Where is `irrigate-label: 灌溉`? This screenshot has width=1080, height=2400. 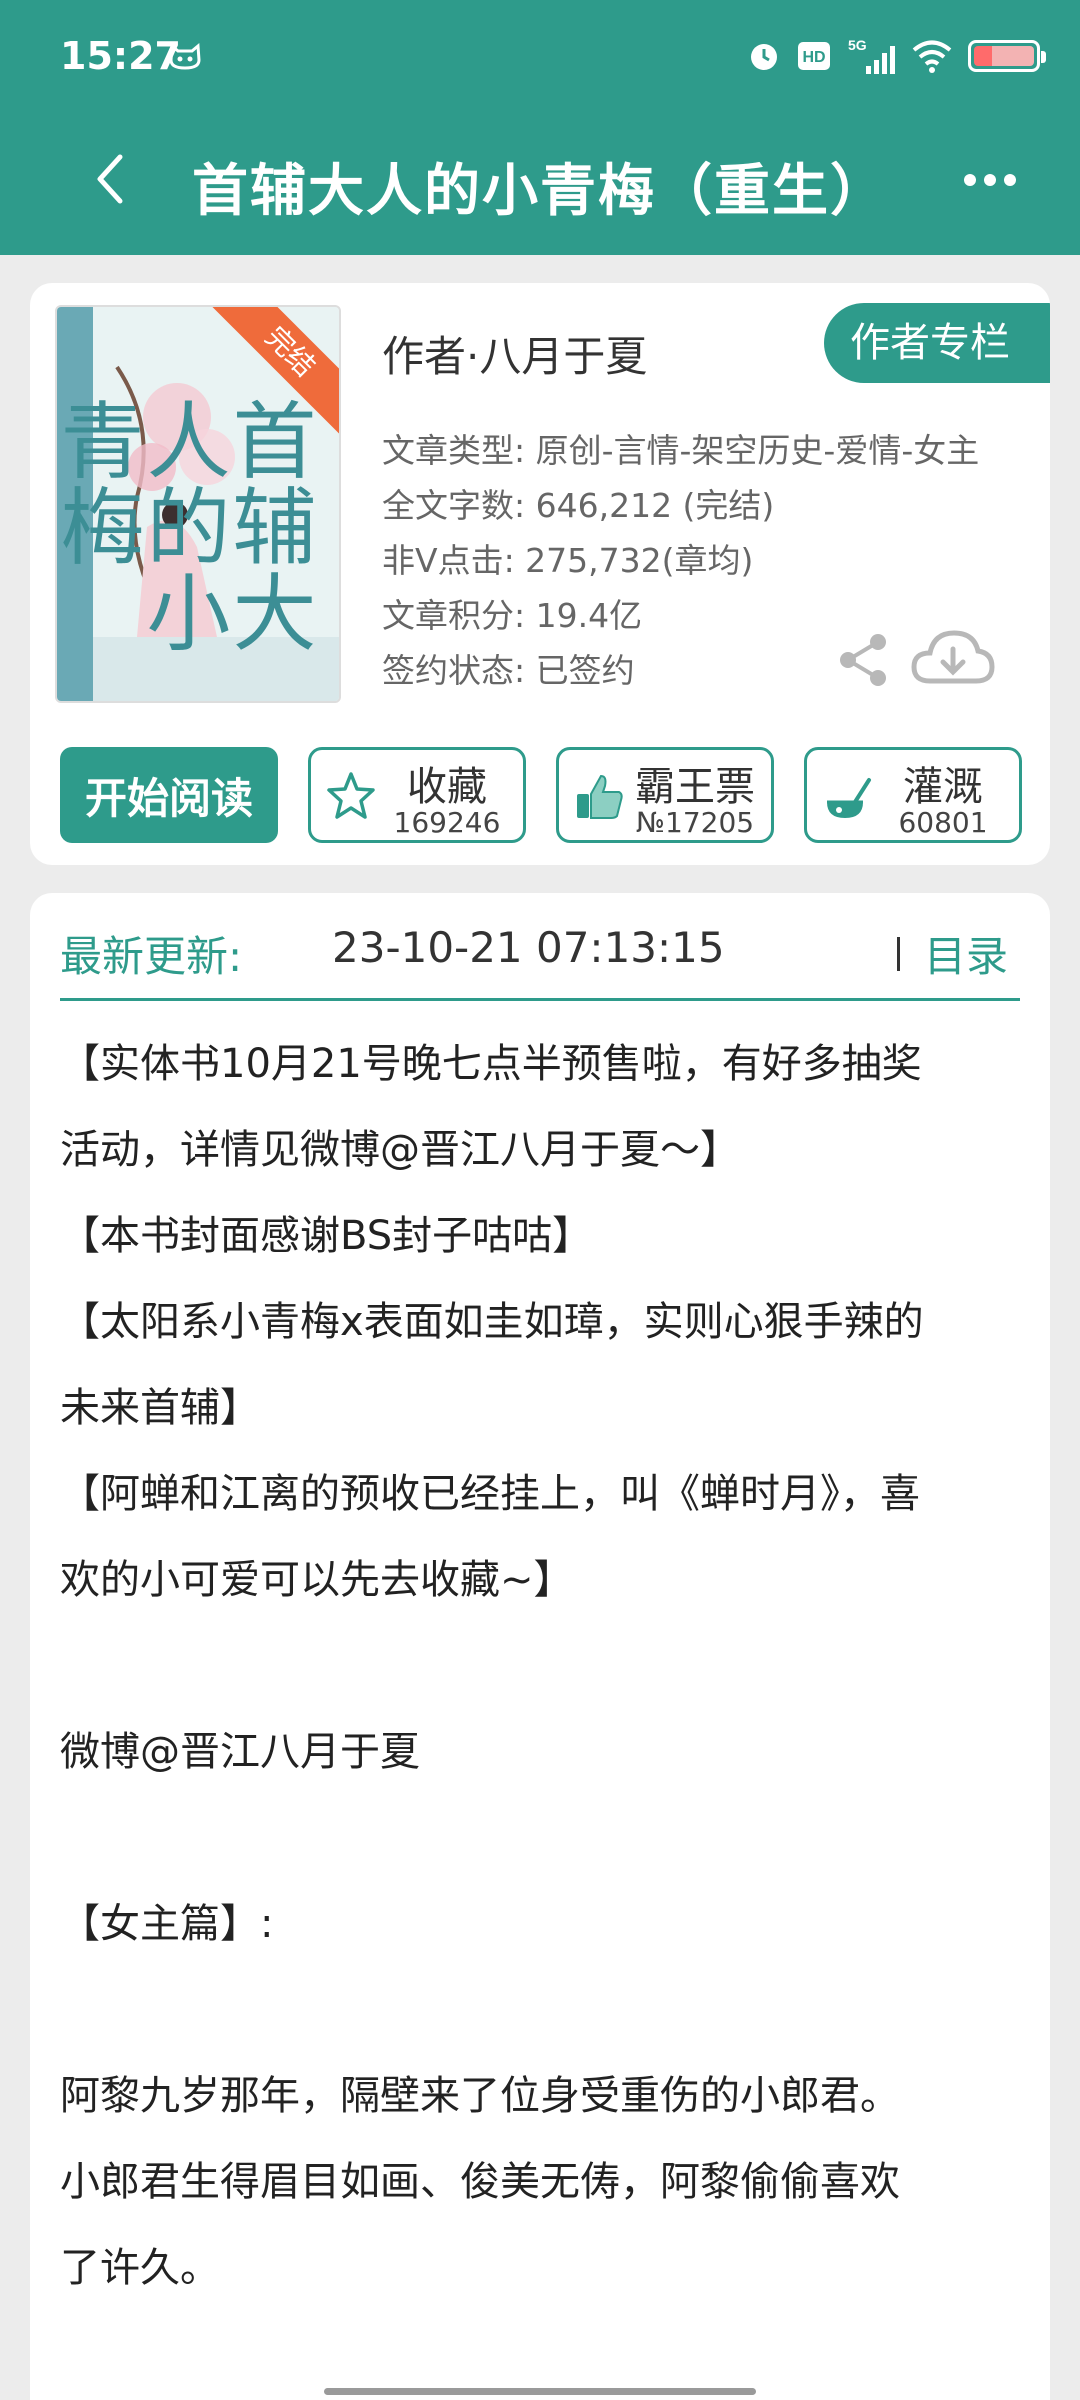
irrigate-label: 灌溉 is located at coordinates (943, 787).